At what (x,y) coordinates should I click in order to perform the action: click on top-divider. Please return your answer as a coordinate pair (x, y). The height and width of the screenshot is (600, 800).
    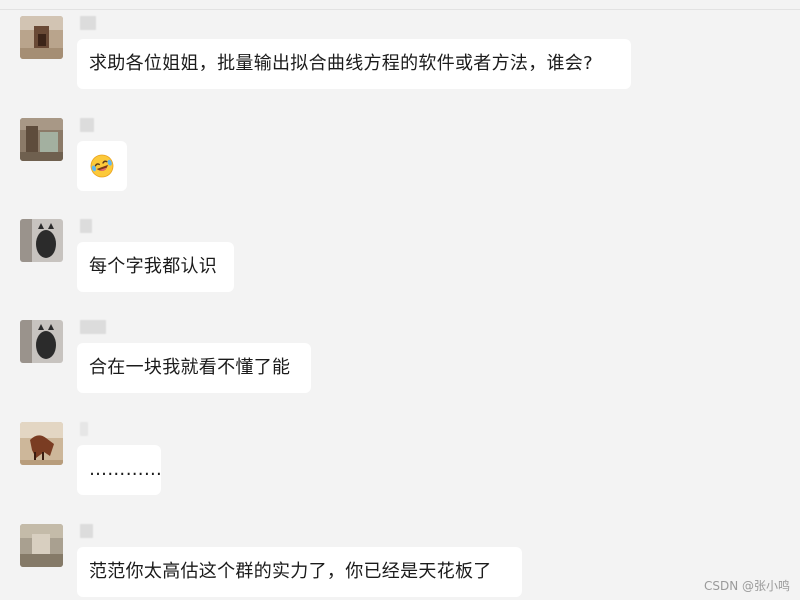
    Looking at the image, I should click on (400, 9).